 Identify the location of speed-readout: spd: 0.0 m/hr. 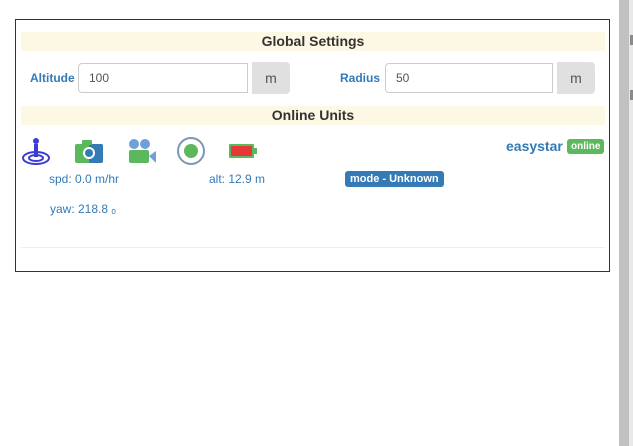
(84, 179).